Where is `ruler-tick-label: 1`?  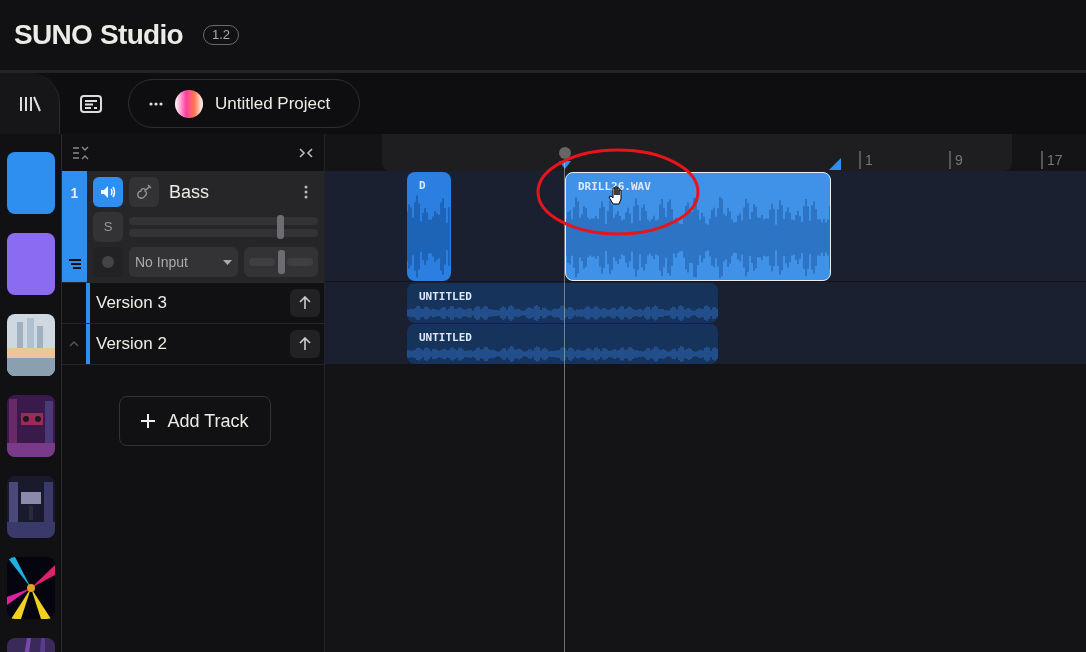 ruler-tick-label: 1 is located at coordinates (866, 160).